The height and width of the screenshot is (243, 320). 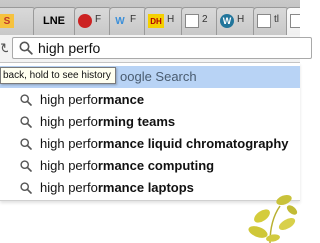 I want to click on suggestion-completion: rmance computing, so click(x=156, y=165).